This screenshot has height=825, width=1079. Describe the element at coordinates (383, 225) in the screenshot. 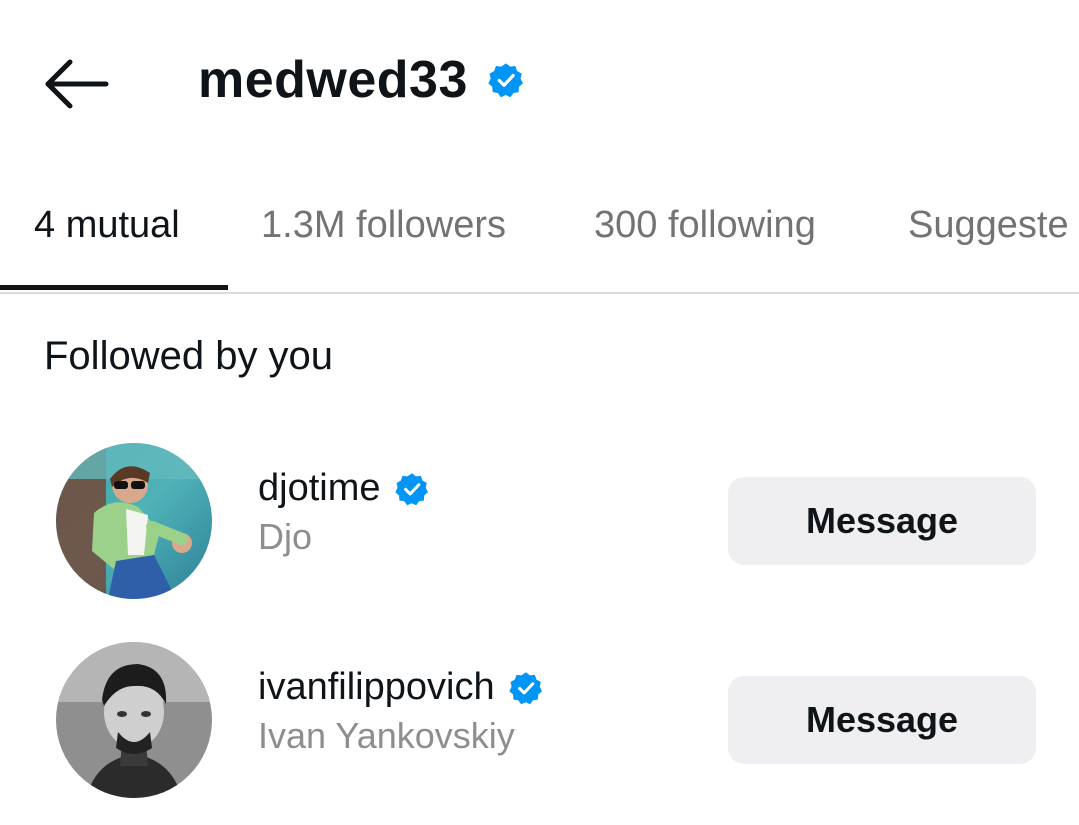

I see `tab-followers: 1.3M followers` at that location.